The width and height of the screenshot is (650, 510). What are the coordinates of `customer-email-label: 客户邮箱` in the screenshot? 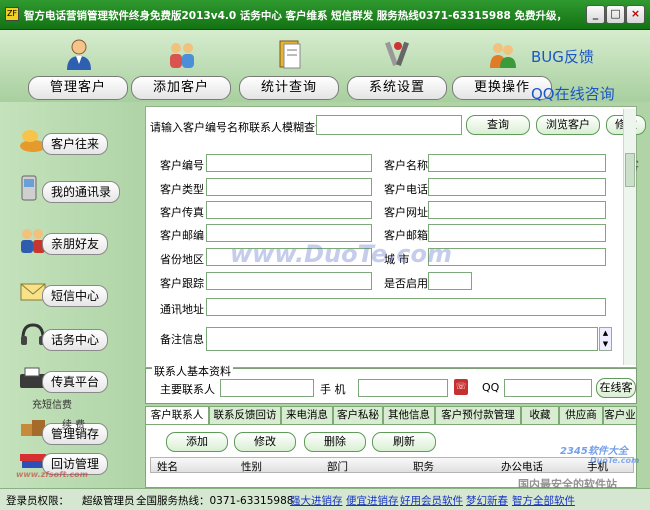 It's located at (406, 235).